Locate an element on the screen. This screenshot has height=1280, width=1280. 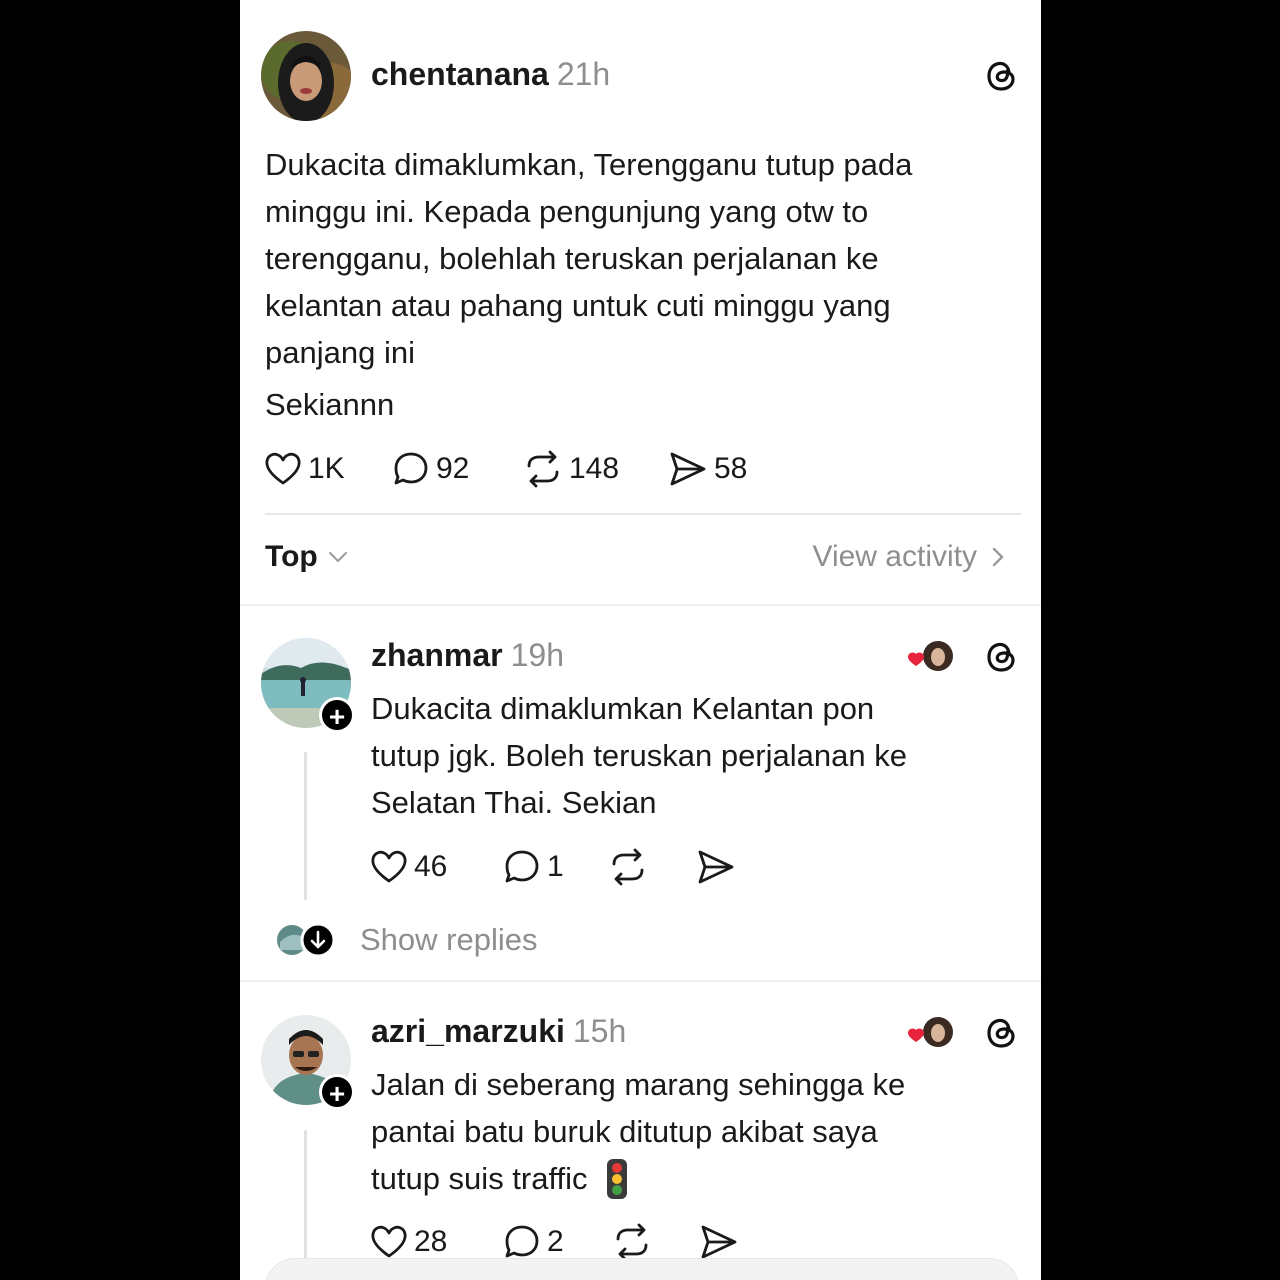
reply-text-line: Dukacita dimaklumkan Kelantan pon is located at coordinates (623, 708).